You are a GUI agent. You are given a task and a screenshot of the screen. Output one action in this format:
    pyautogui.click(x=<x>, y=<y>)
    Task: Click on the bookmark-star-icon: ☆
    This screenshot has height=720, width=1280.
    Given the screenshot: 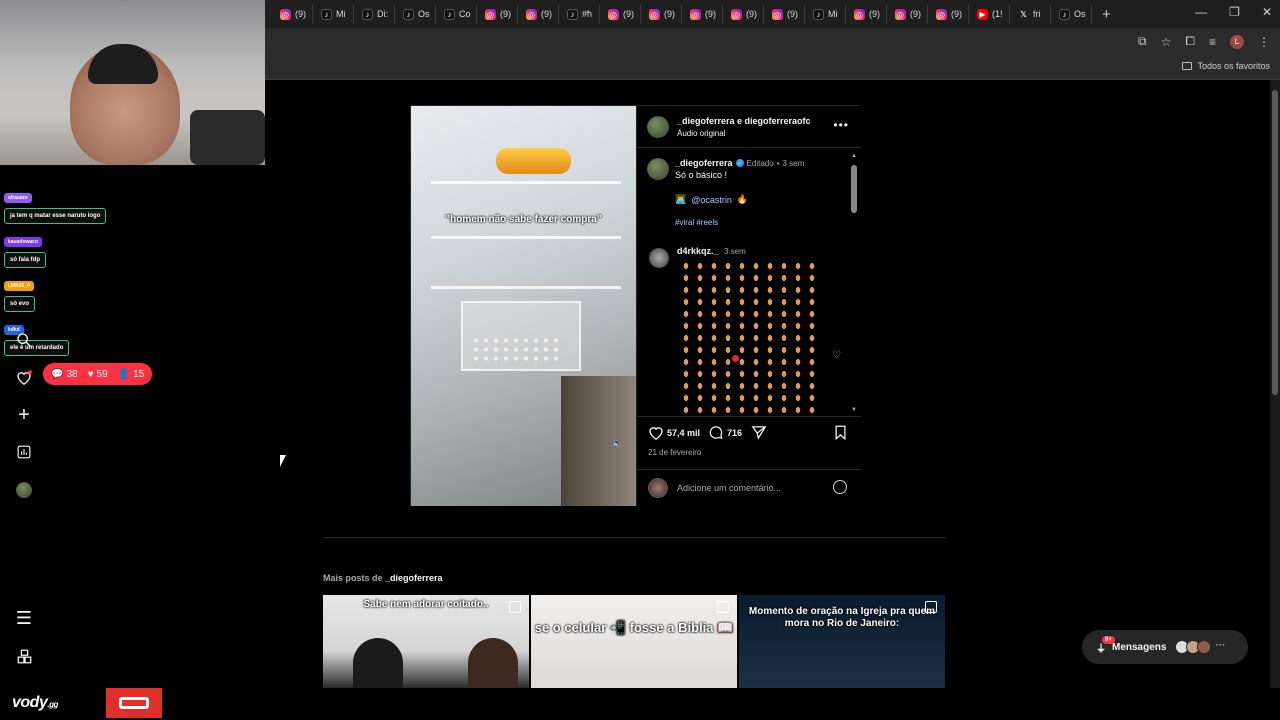 What is the action you would take?
    pyautogui.click(x=1166, y=42)
    